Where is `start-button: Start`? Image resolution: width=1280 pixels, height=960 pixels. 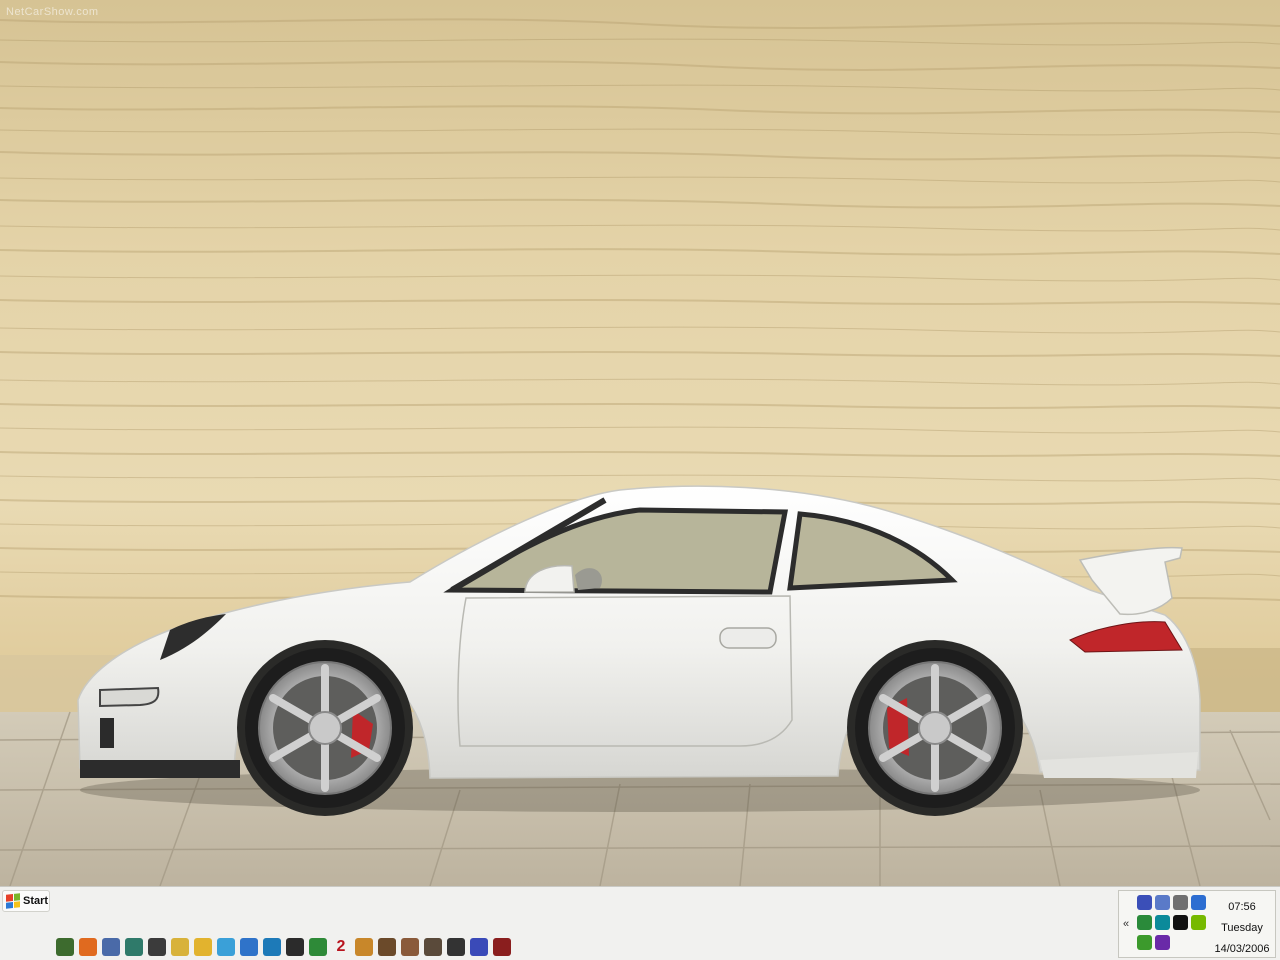
start-button: Start is located at coordinates (26, 901).